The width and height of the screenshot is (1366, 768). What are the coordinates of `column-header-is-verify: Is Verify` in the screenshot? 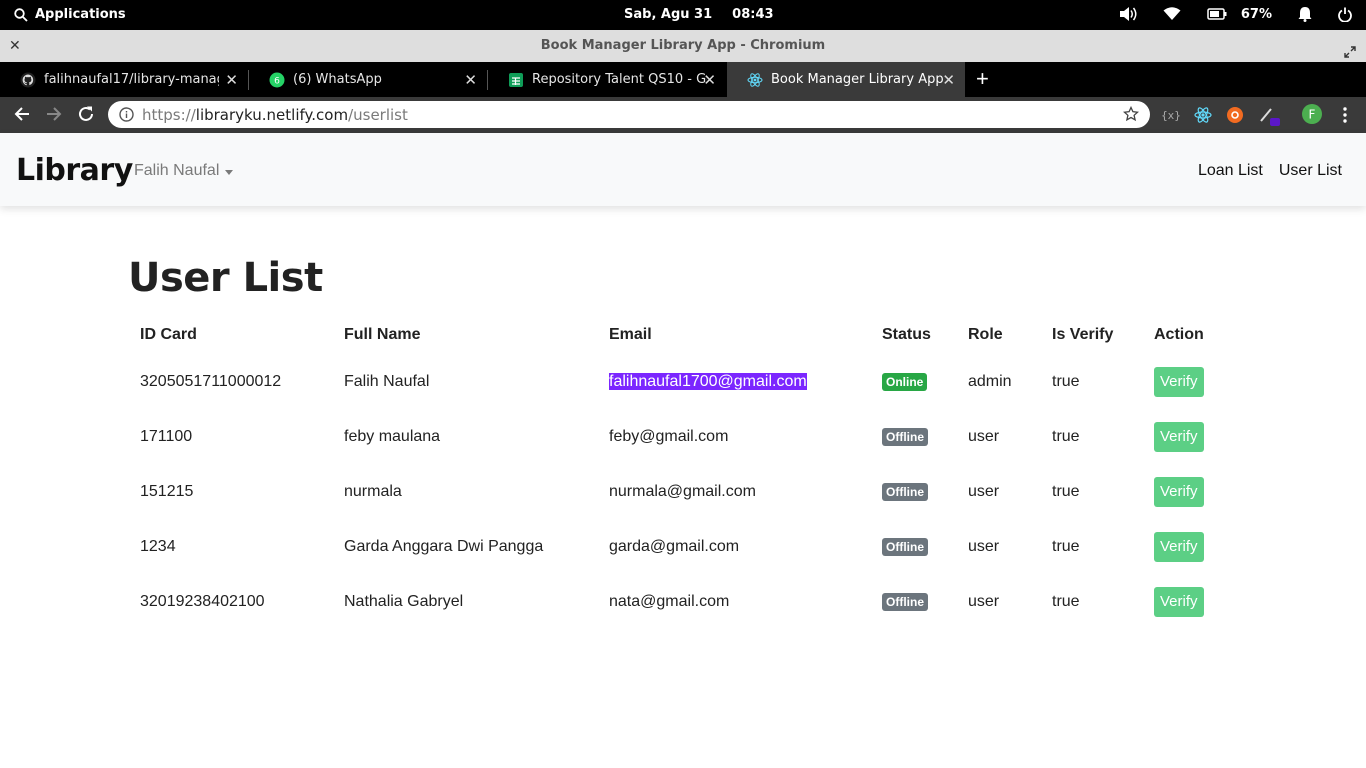 It's located at (1083, 334).